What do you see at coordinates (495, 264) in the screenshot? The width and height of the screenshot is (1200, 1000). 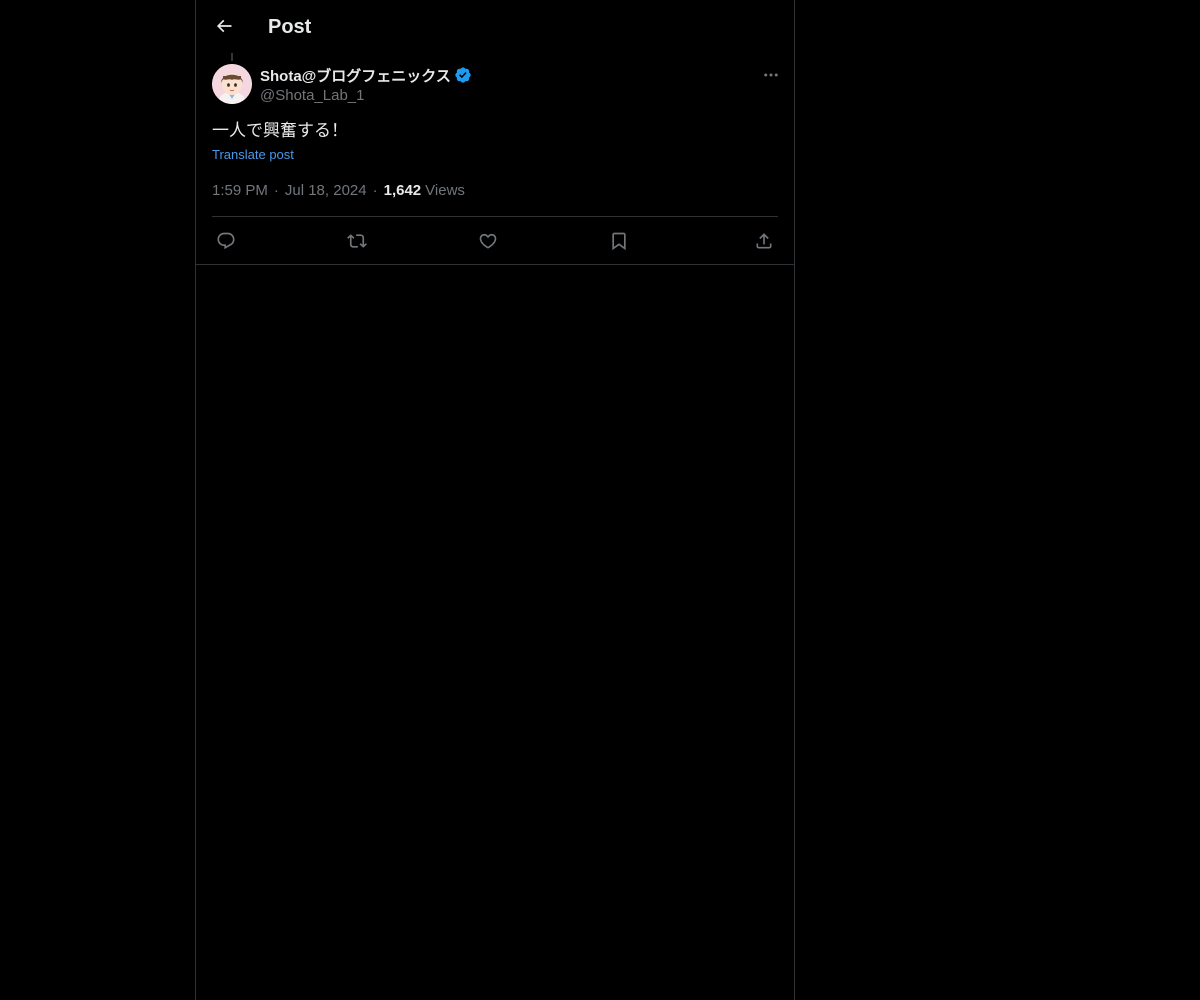 I see `post-bottom-border` at bounding box center [495, 264].